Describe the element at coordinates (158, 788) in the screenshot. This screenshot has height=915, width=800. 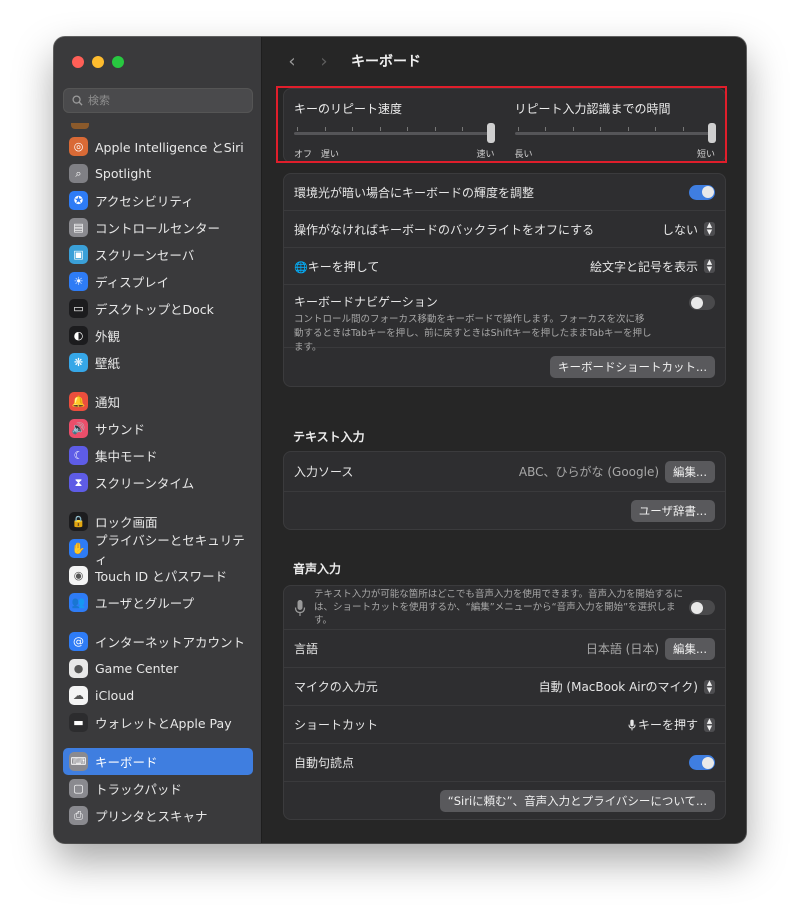
I see `sidebar-item-trackpad: ▢ トラックパッド` at that location.